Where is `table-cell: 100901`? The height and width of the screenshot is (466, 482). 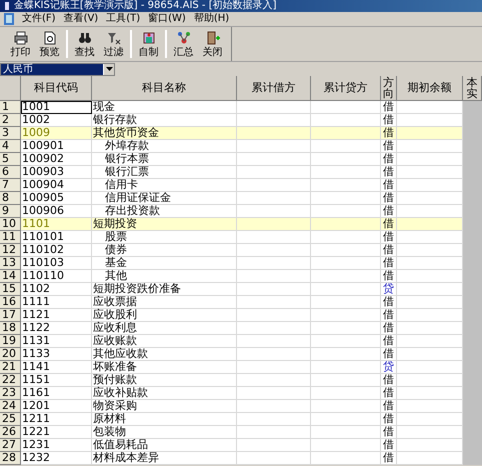 table-cell: 100901 is located at coordinates (56, 146).